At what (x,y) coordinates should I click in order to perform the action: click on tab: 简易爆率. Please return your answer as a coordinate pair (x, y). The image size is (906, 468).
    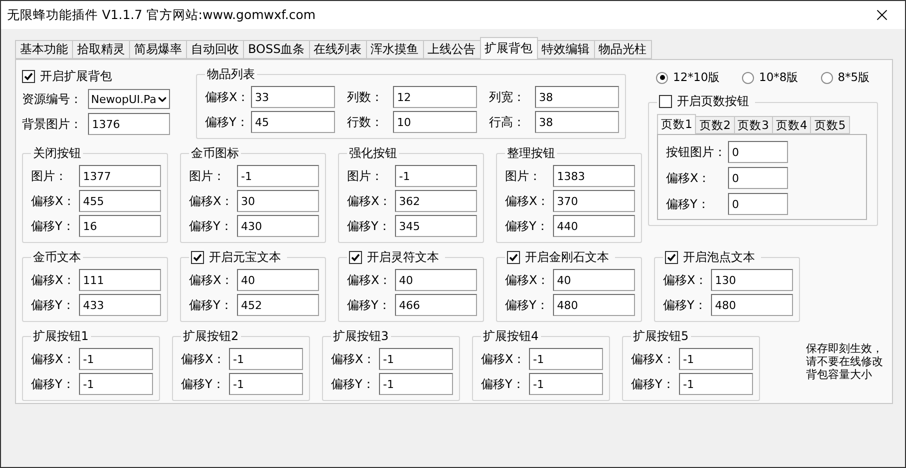
    Looking at the image, I should click on (158, 49).